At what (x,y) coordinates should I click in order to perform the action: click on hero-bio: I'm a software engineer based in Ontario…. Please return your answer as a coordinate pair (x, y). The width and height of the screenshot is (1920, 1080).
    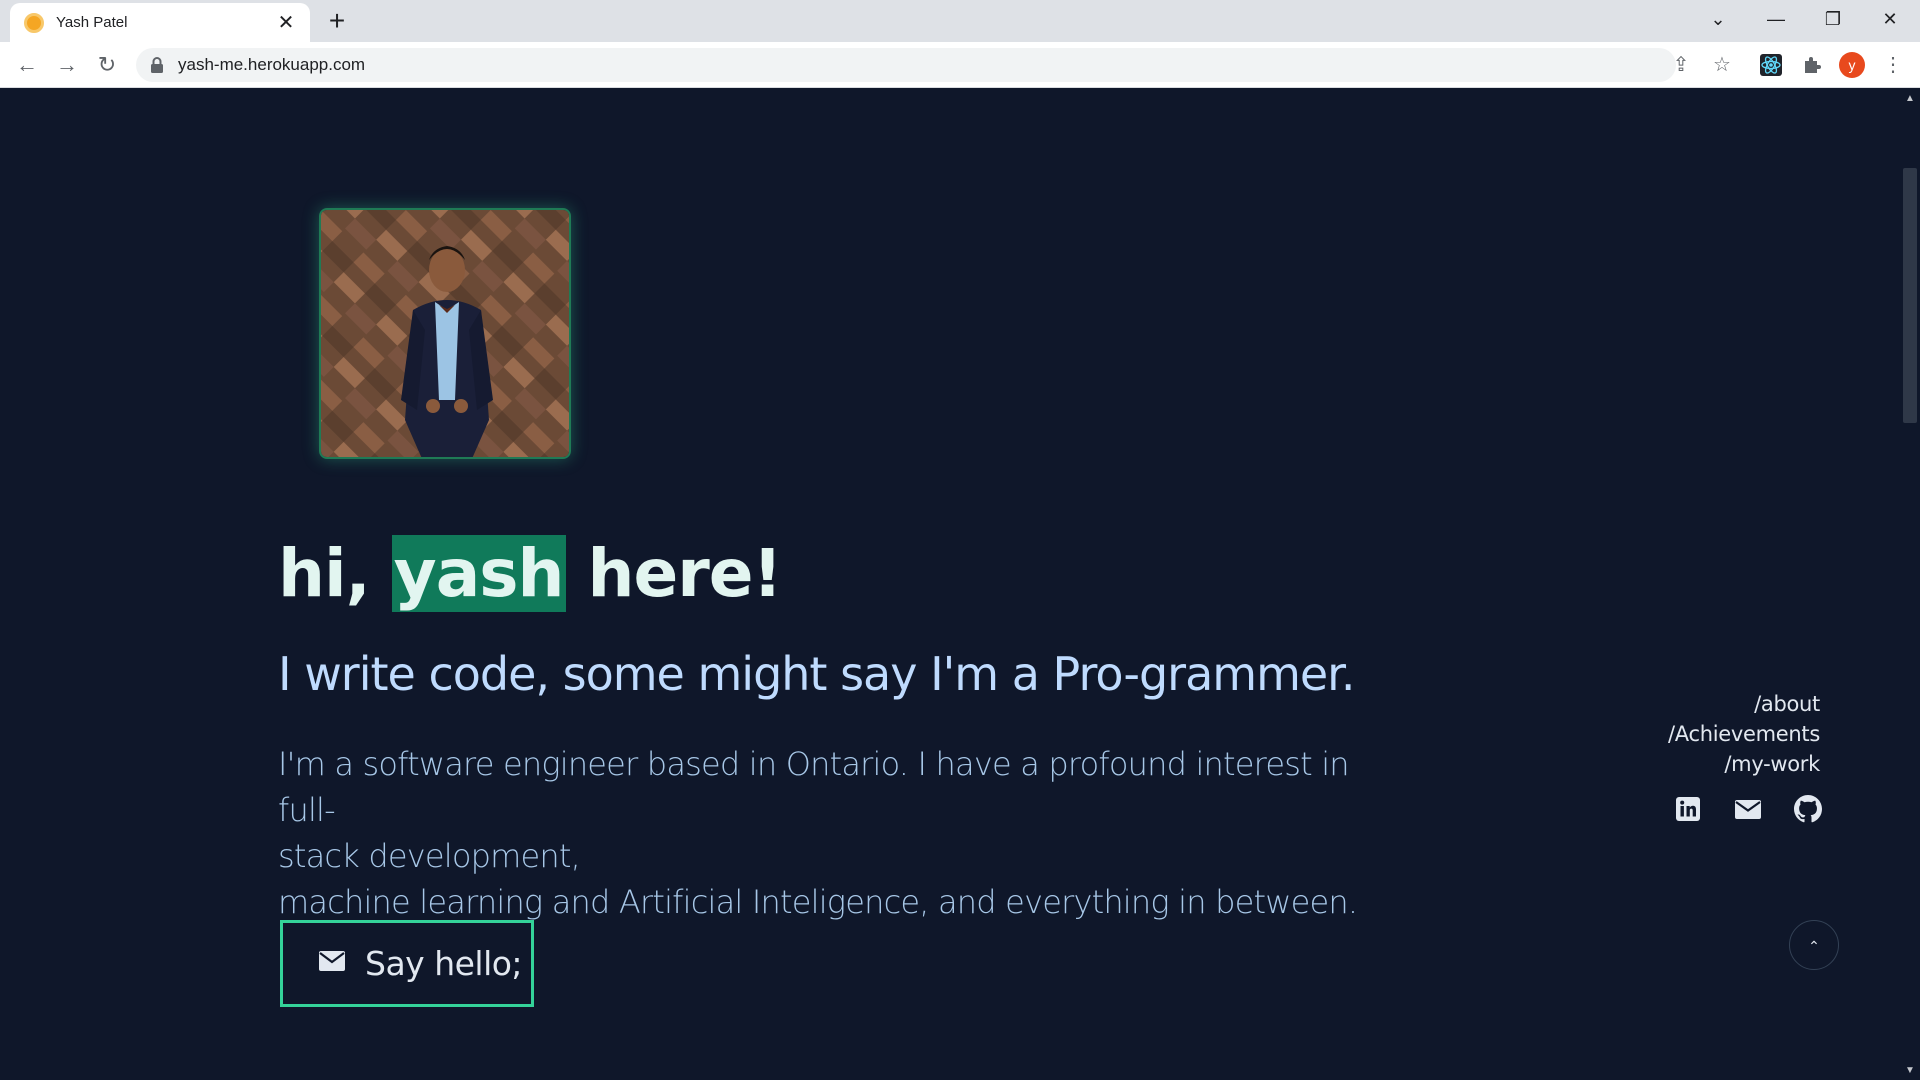
    Looking at the image, I should click on (818, 833).